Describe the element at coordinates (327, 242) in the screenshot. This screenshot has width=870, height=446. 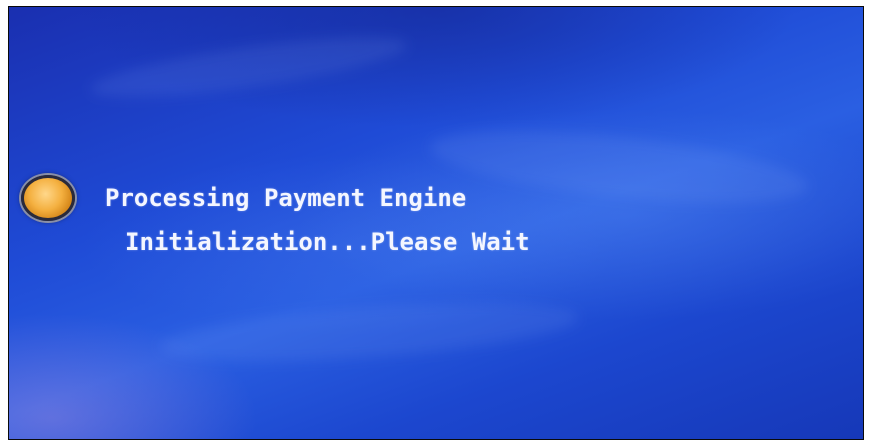
I see `status-message-line-2: Initialization...Please Wait` at that location.